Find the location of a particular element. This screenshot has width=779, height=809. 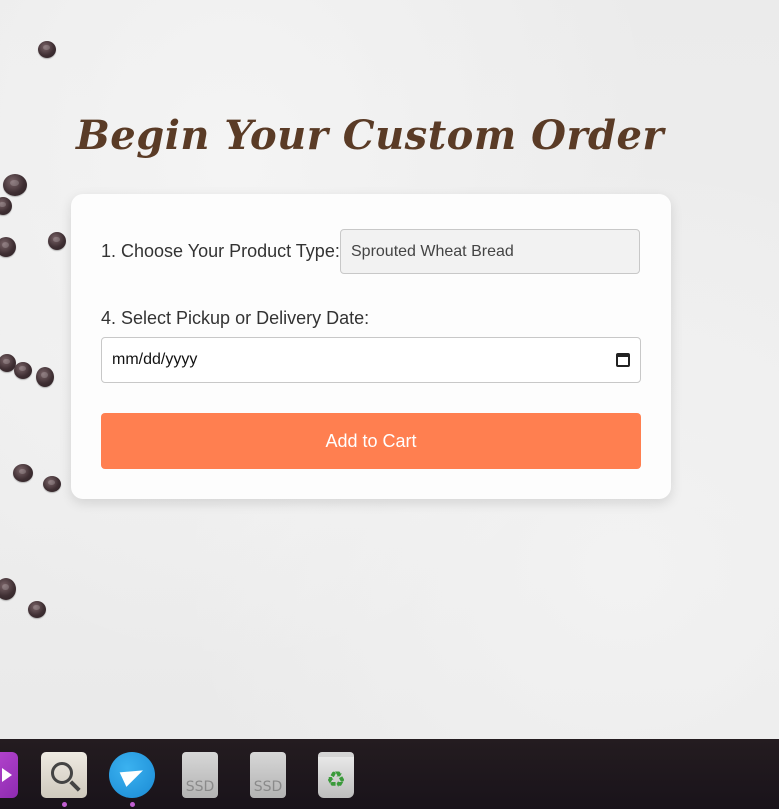

taskbar-dock: SSD SSD ♻ is located at coordinates (389, 774).